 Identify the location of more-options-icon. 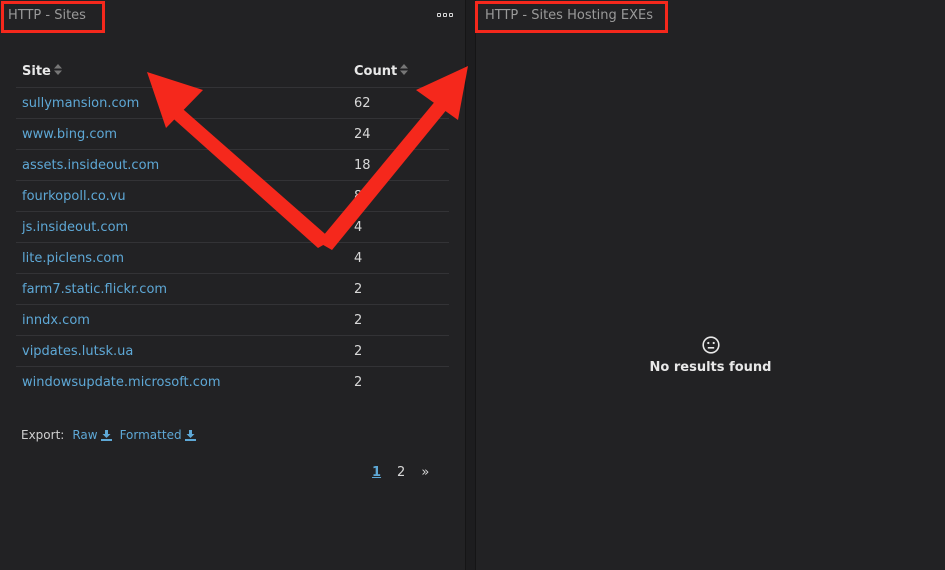
(446, 16).